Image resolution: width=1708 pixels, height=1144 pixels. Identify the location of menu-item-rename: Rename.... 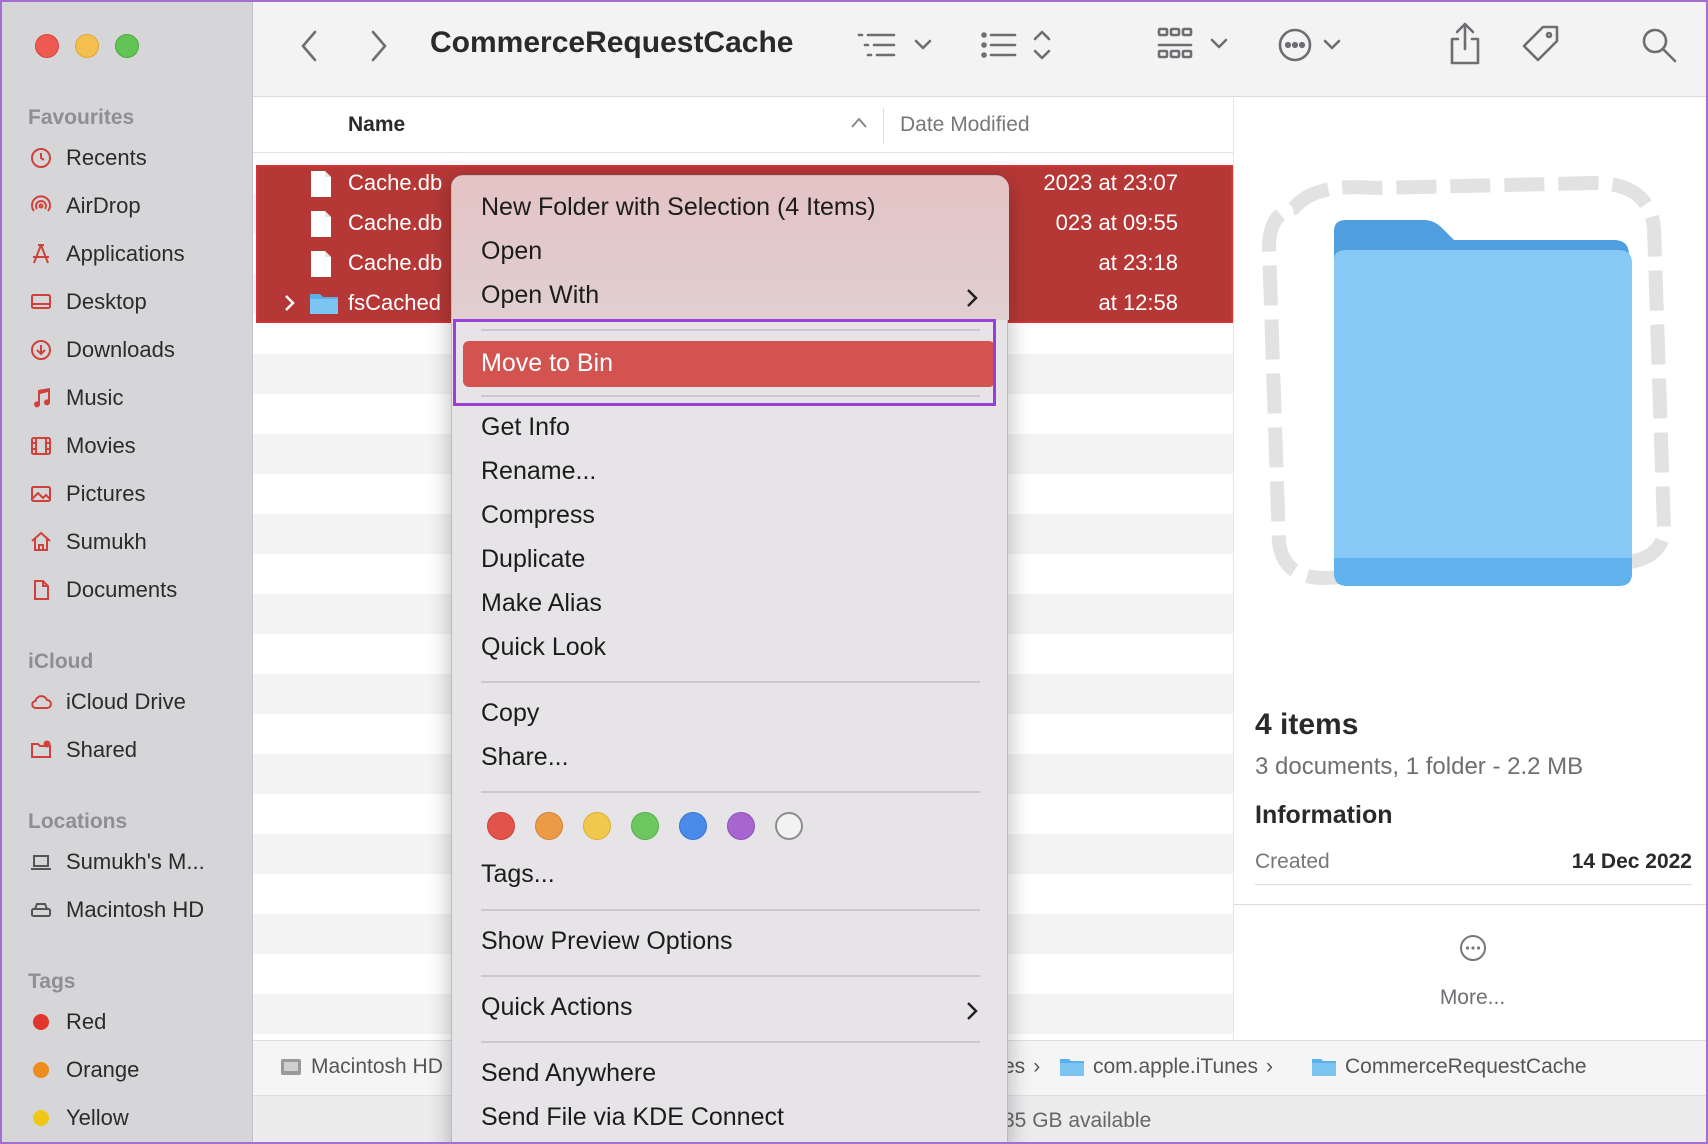
(538, 471).